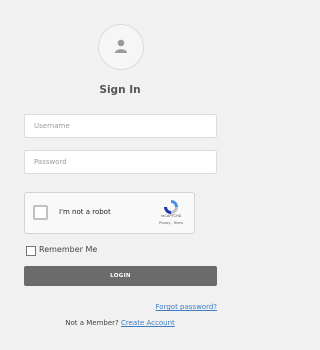 The image size is (320, 350). Describe the element at coordinates (92, 323) in the screenshot. I see `member-prompt: Not a Member?` at that location.